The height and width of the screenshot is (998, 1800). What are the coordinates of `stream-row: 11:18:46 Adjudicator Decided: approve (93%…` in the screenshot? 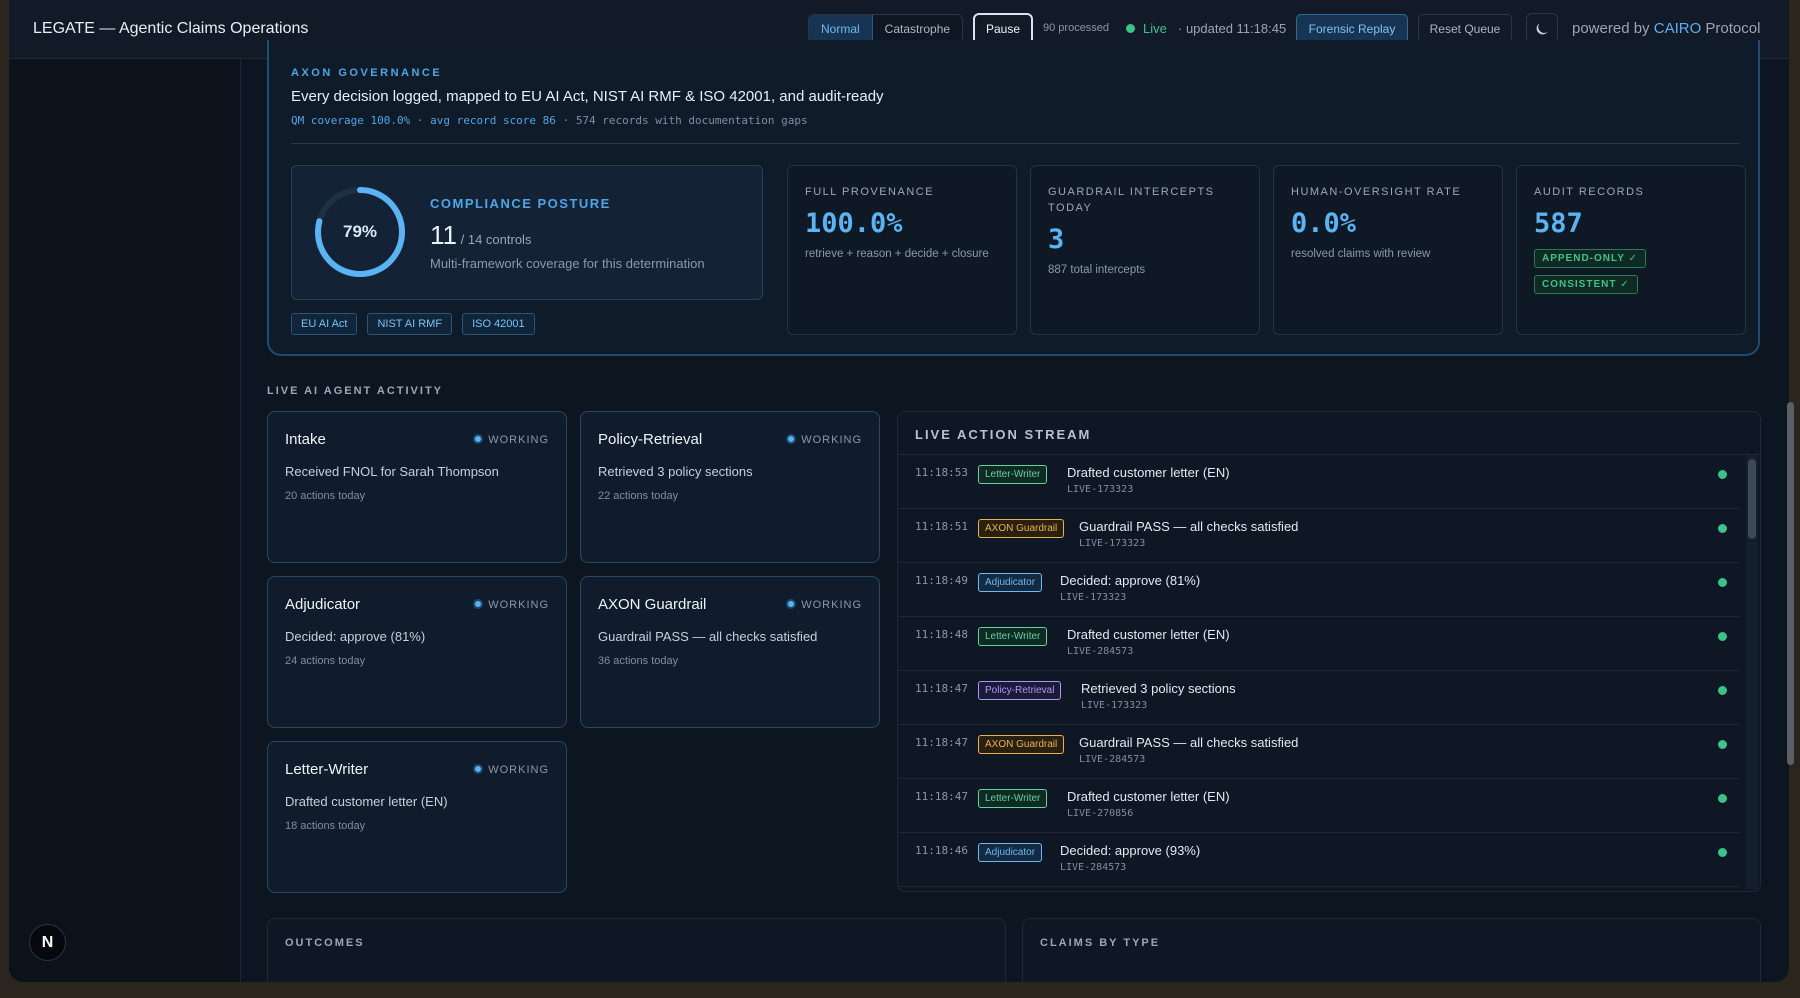 It's located at (1319, 860).